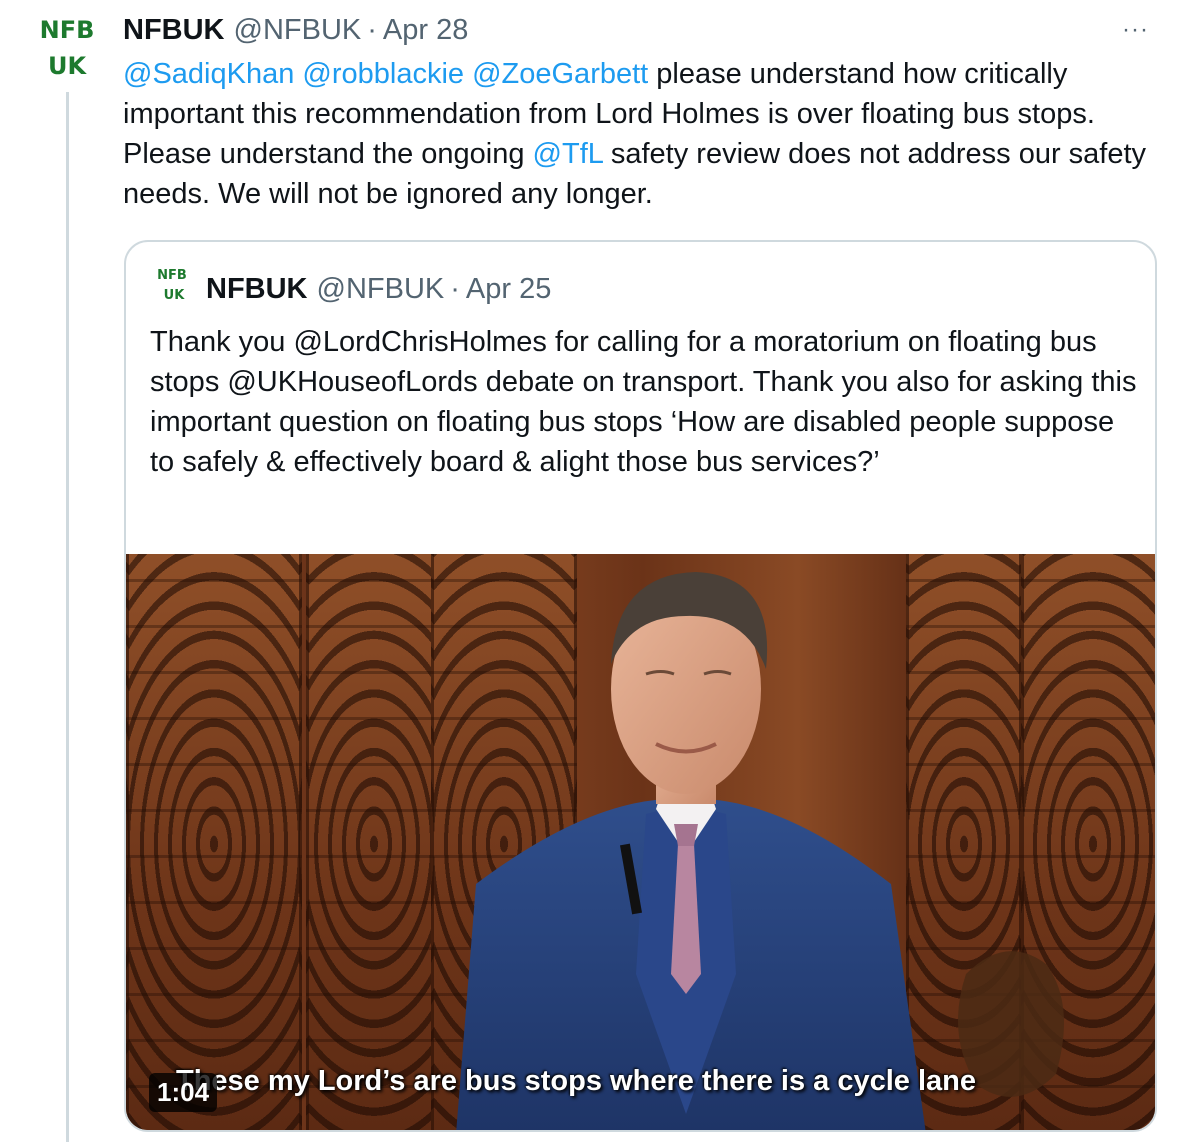 The image size is (1192, 1142). I want to click on quote-avatar-line1: NFB, so click(172, 275).